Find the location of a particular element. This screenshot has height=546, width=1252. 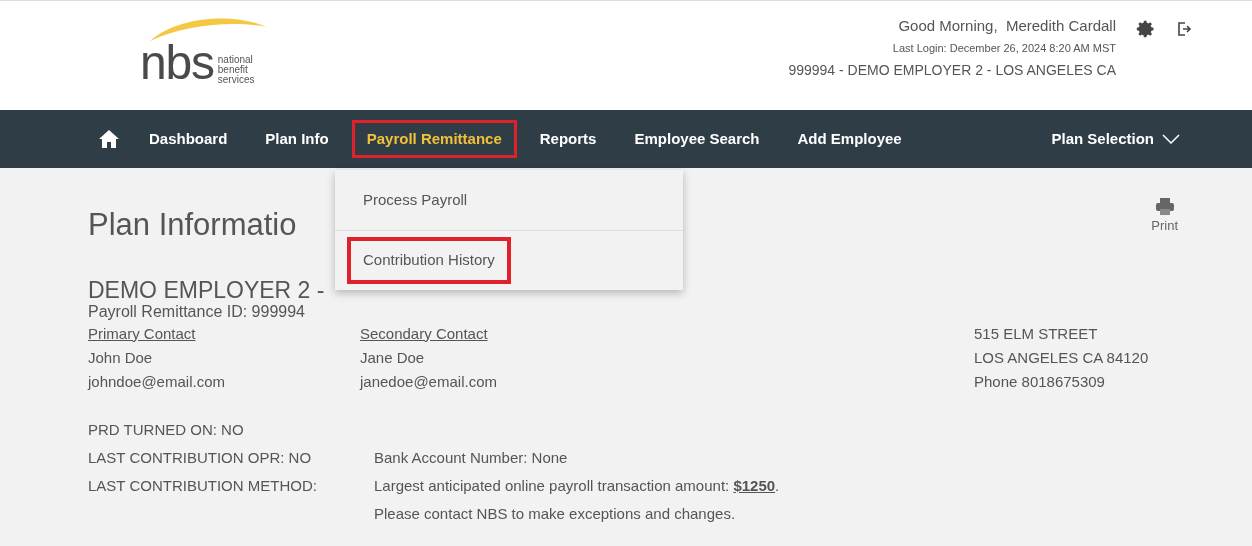

chevron-down-icon is located at coordinates (1171, 139).